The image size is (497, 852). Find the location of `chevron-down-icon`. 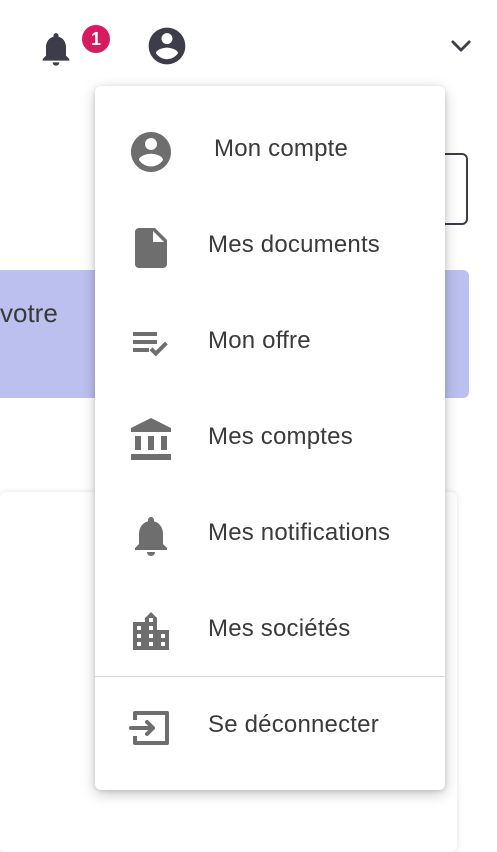

chevron-down-icon is located at coordinates (461, 46).